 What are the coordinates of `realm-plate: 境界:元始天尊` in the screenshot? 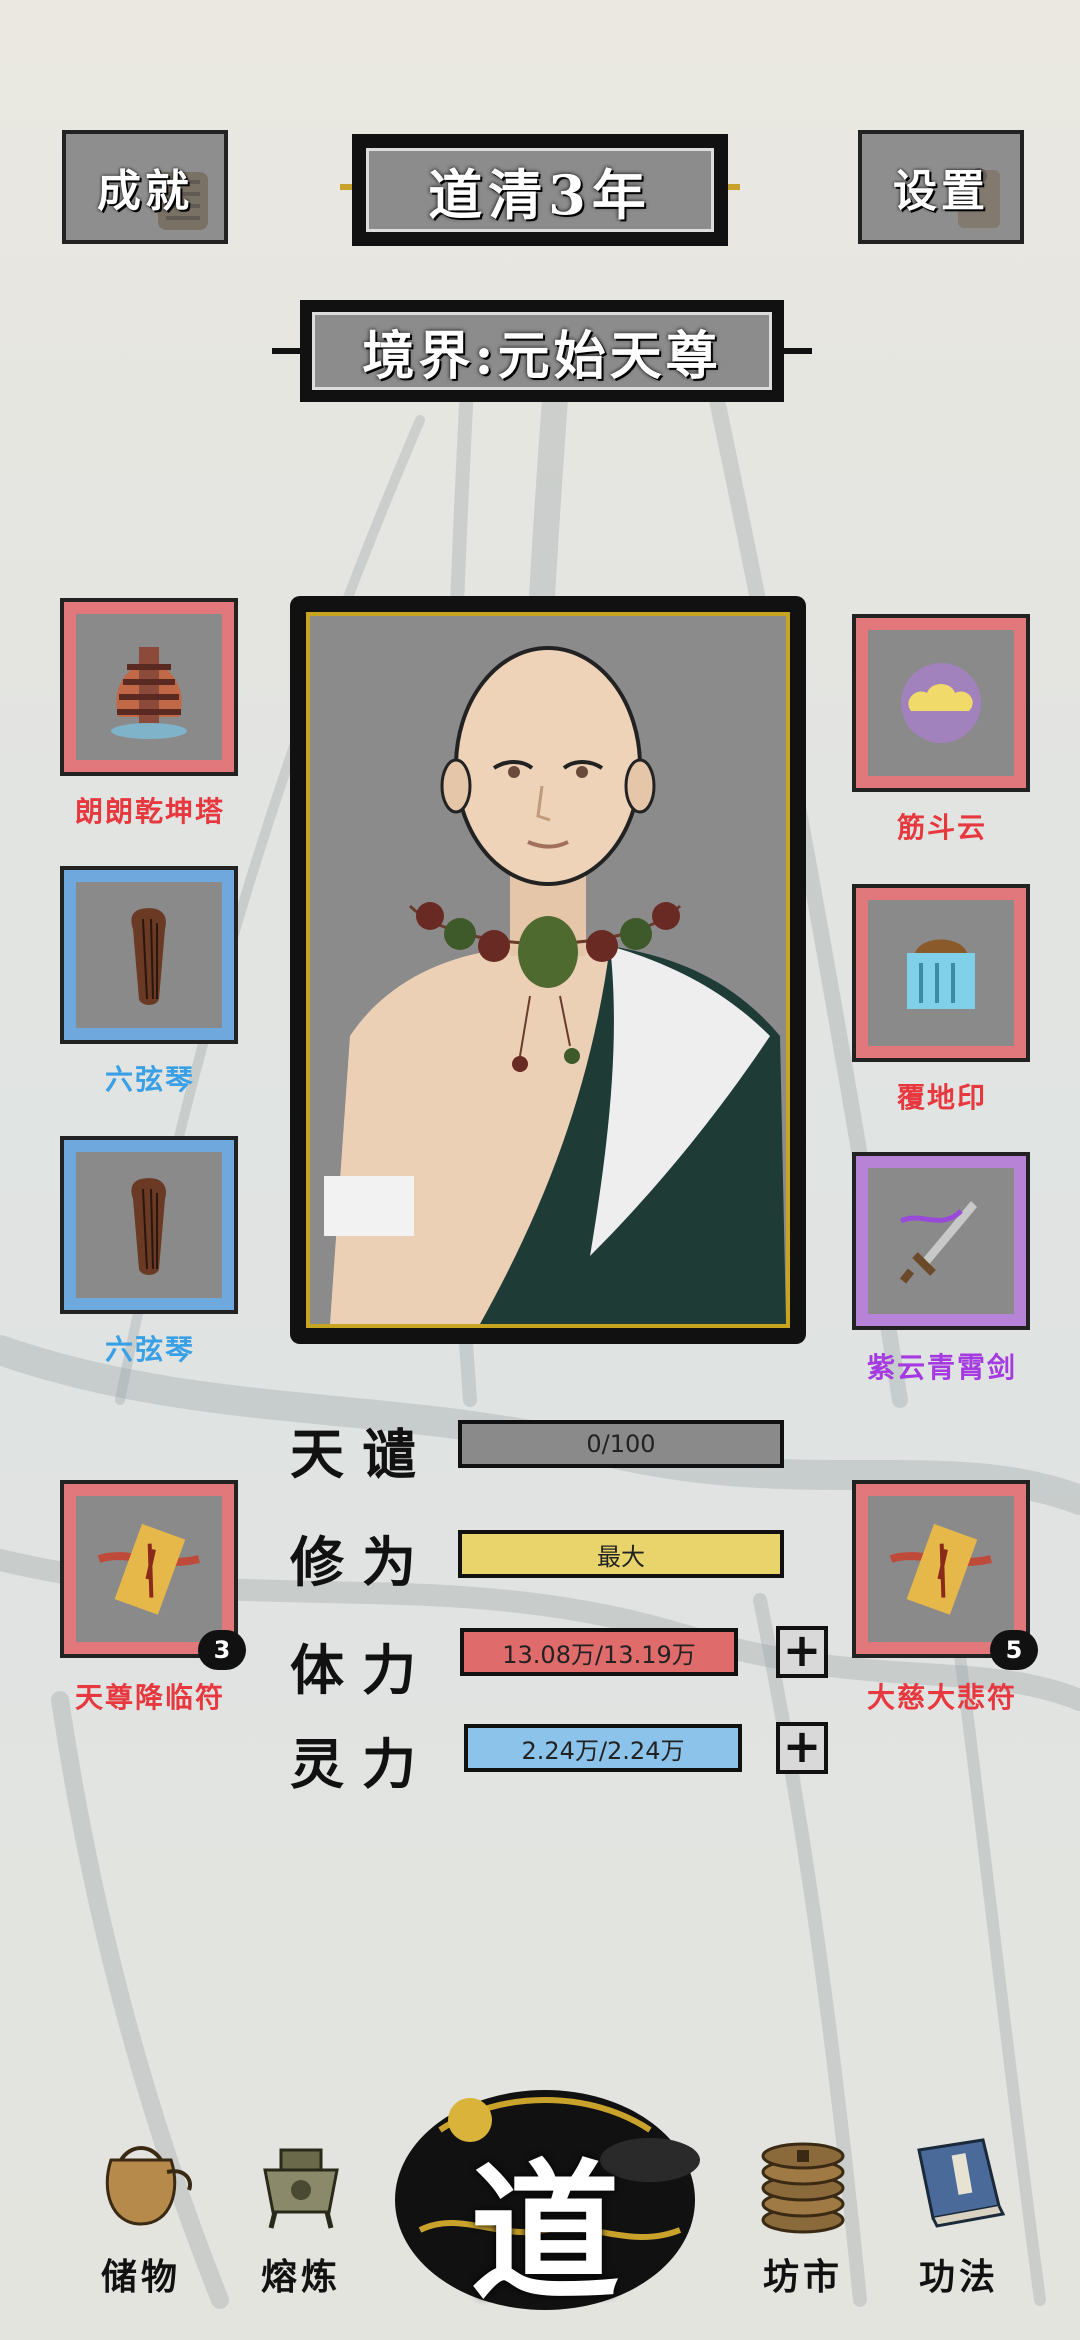 It's located at (542, 351).